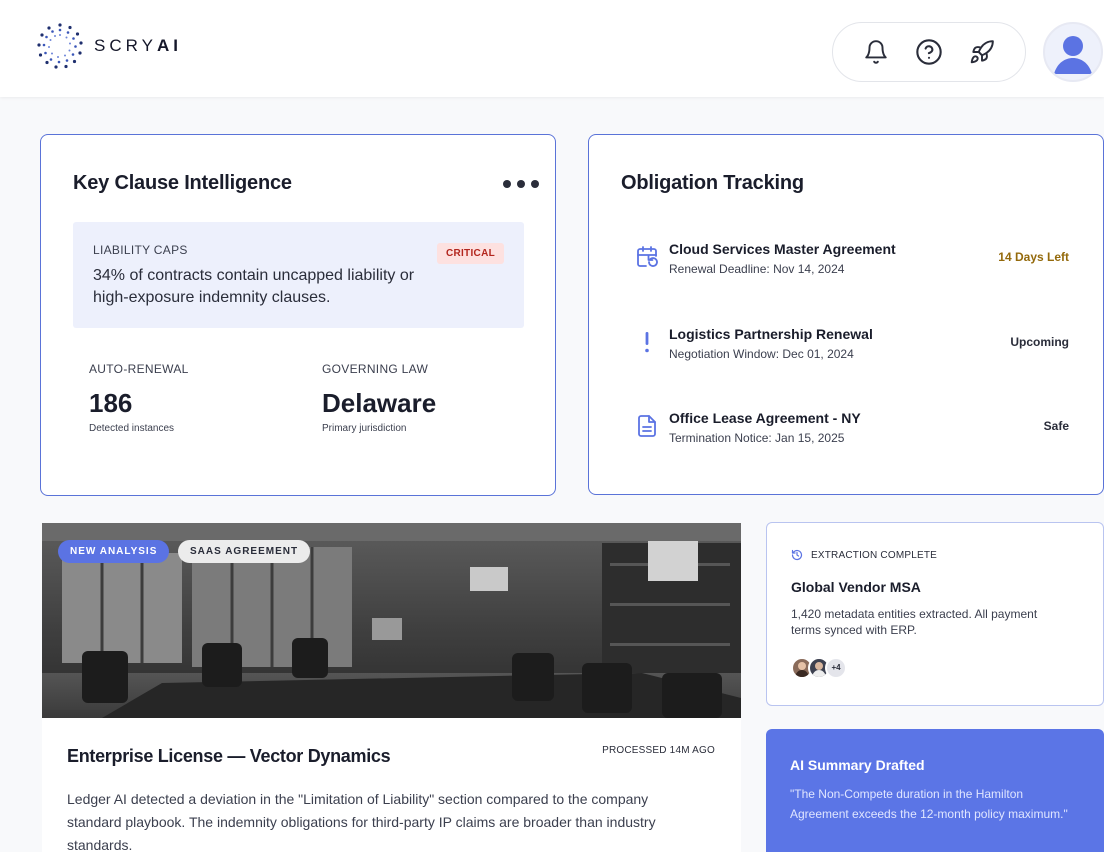 The width and height of the screenshot is (1104, 852). I want to click on stat-value: 186, so click(111, 403).